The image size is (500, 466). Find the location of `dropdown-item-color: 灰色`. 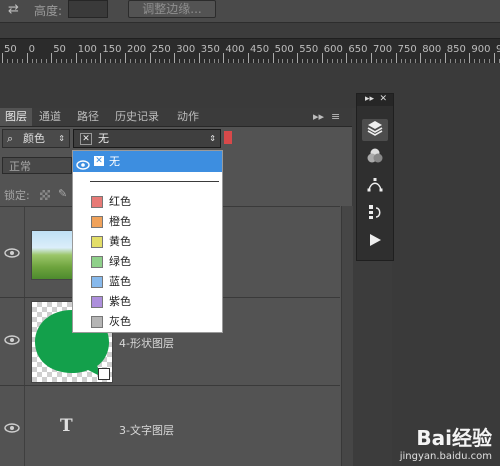

dropdown-item-color: 灰色 is located at coordinates (147, 322).